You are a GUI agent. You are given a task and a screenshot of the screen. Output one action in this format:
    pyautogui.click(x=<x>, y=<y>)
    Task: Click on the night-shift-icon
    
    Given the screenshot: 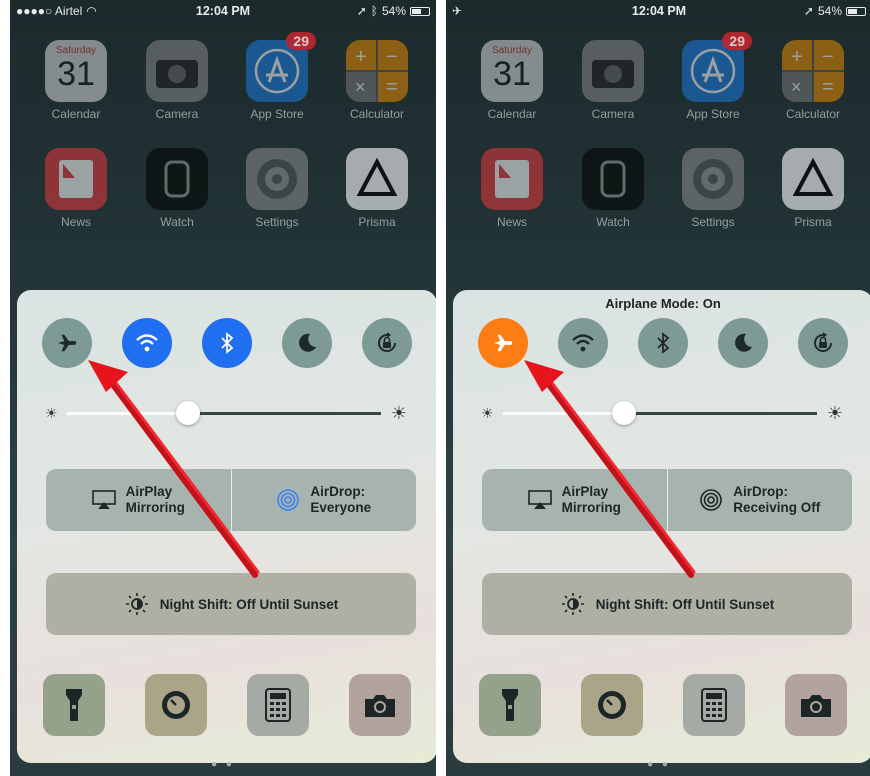 What is the action you would take?
    pyautogui.click(x=136, y=604)
    